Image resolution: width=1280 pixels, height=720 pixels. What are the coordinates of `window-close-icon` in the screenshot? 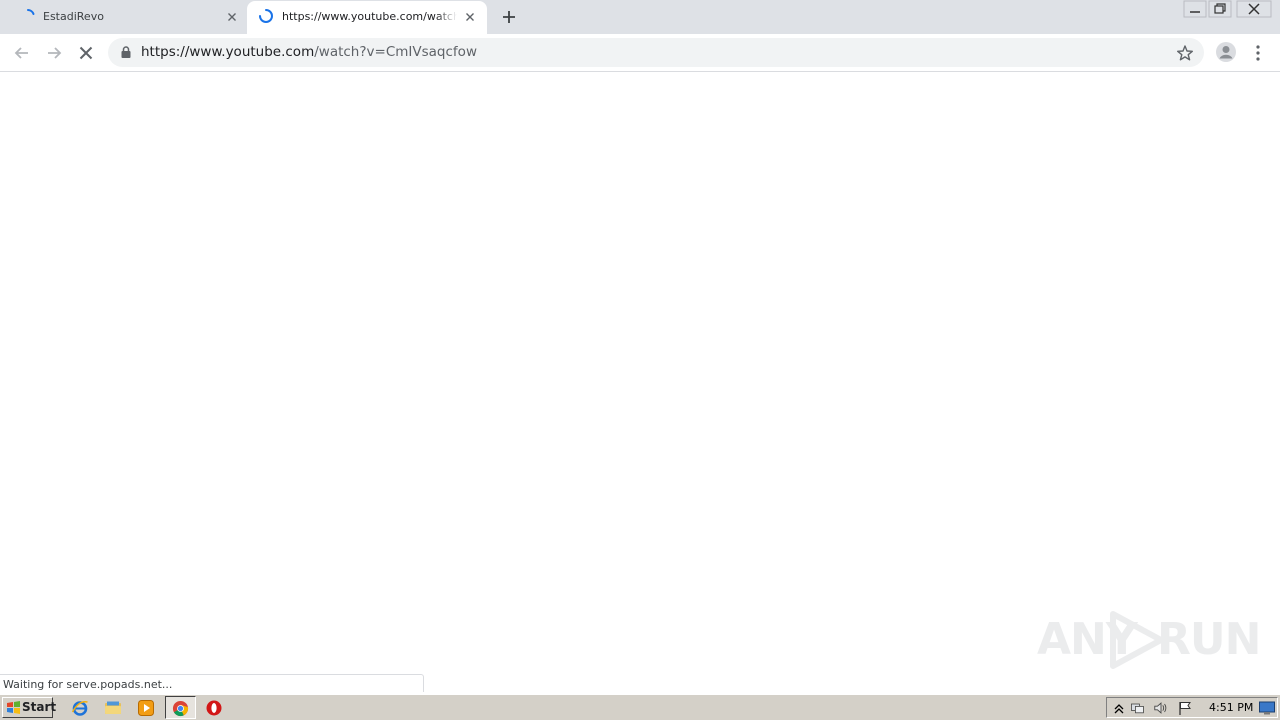 It's located at (1254, 9).